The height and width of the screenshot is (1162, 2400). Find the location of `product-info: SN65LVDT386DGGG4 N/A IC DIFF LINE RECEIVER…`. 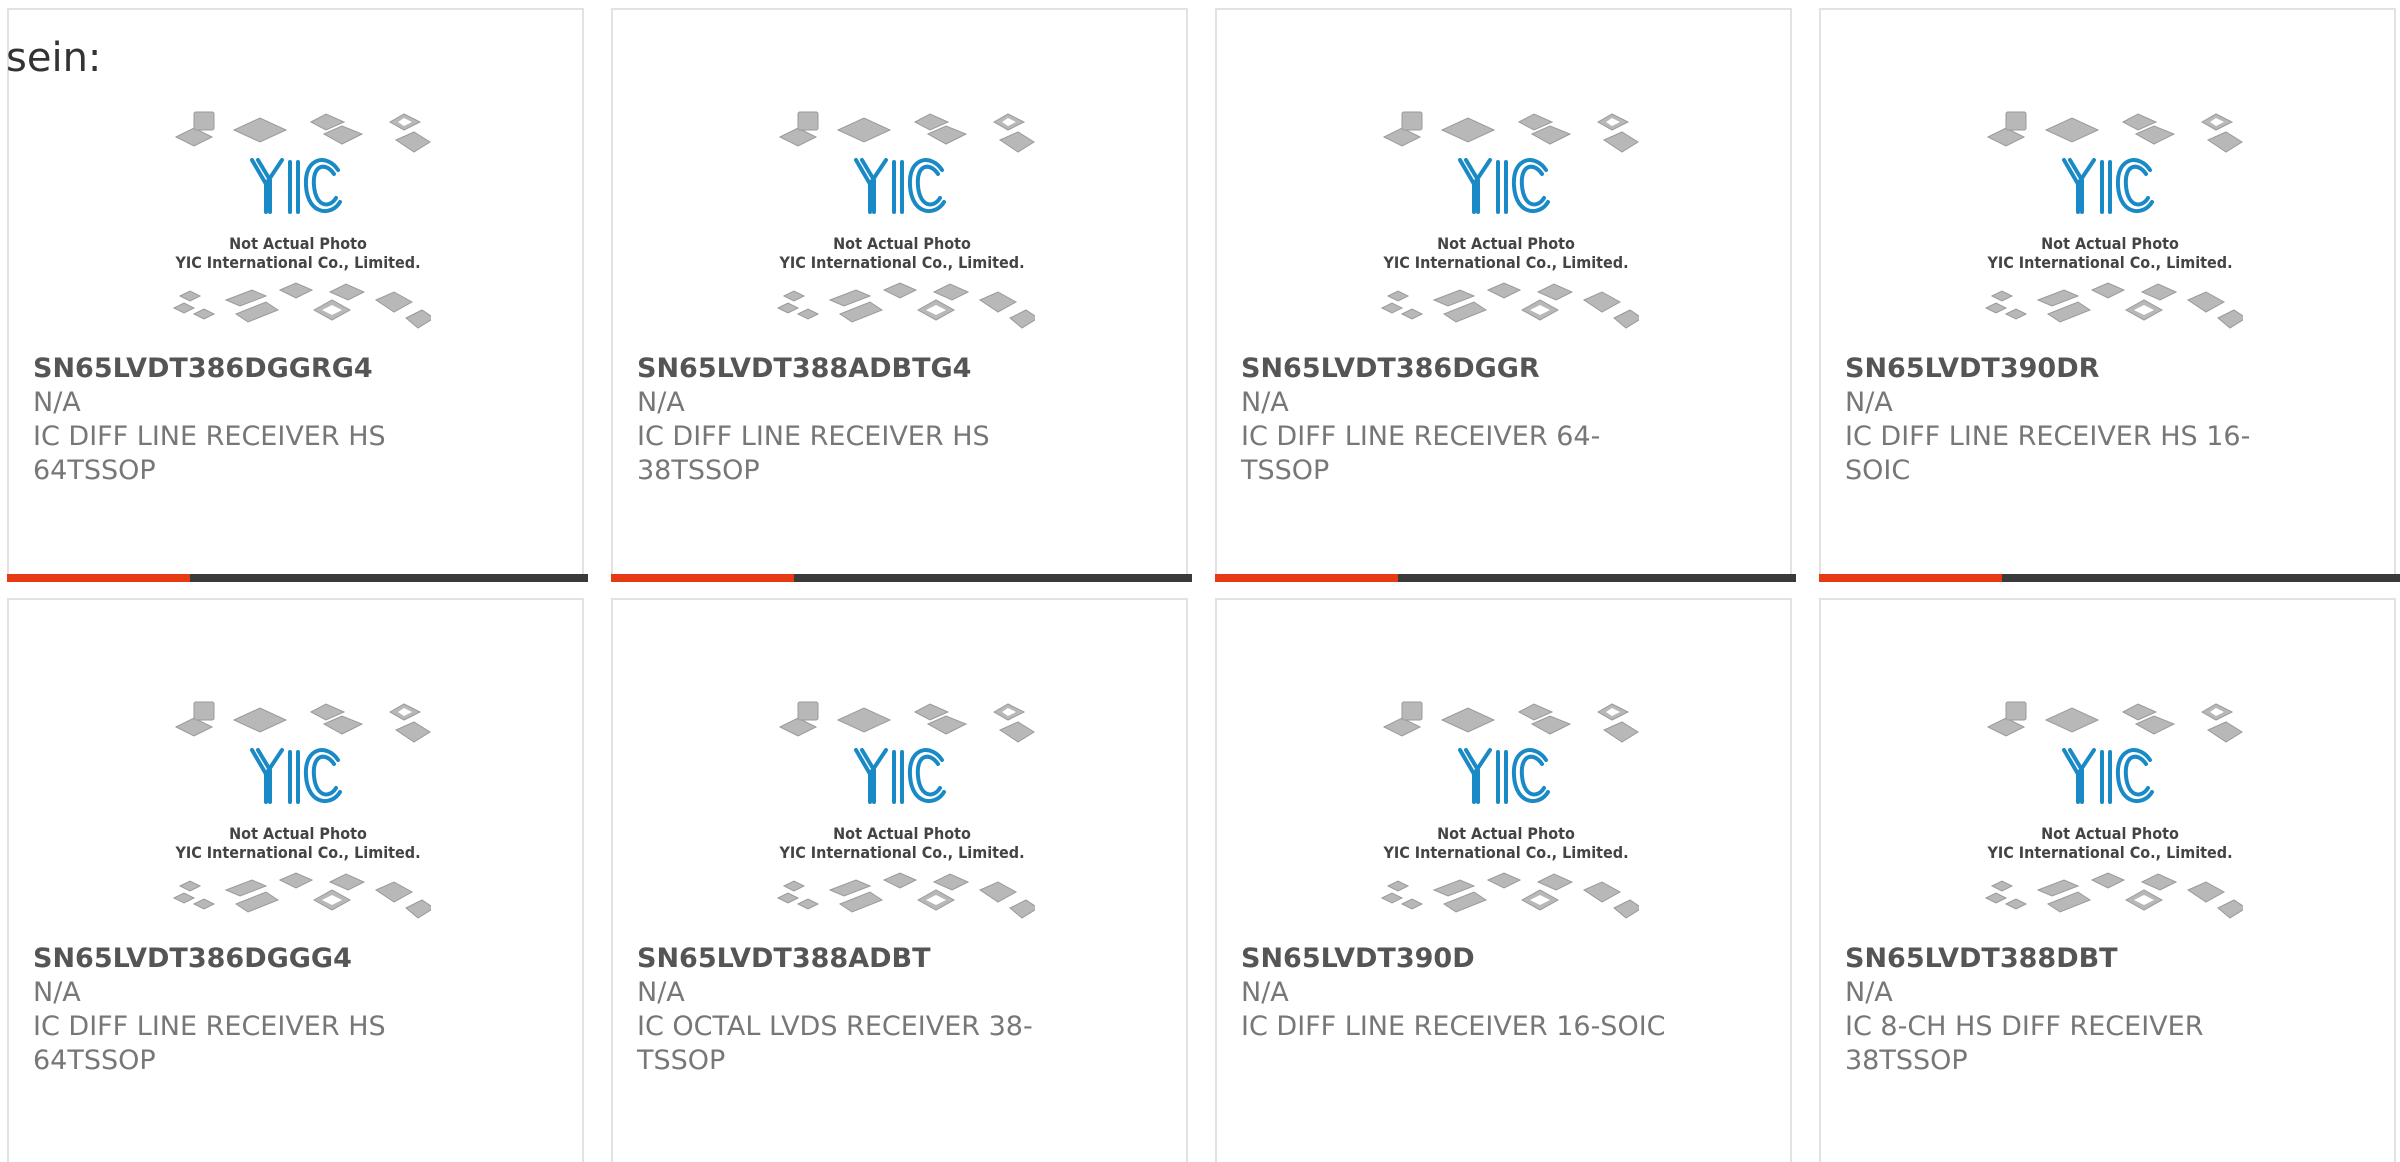

product-info: SN65LVDT386DGGG4 N/A IC DIFF LINE RECEIVER… is located at coordinates (263, 1010).